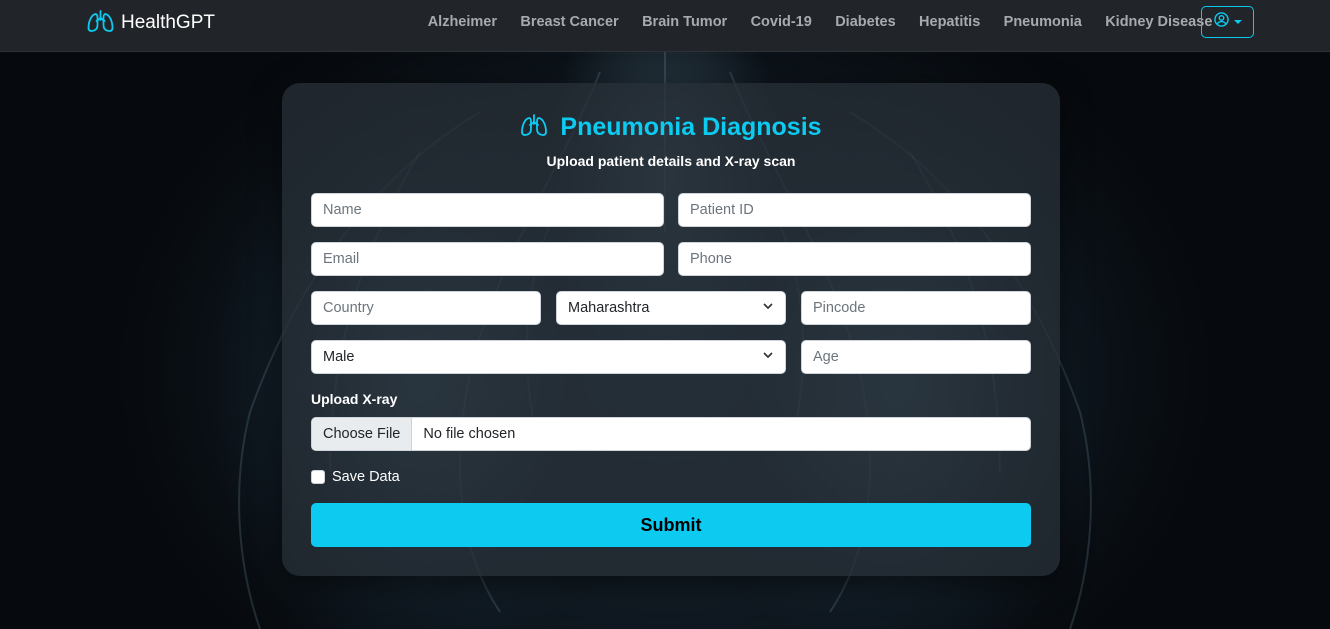 The image size is (1330, 629). What do you see at coordinates (866, 22) in the screenshot?
I see `nav-link-diabetes: Diabetes` at bounding box center [866, 22].